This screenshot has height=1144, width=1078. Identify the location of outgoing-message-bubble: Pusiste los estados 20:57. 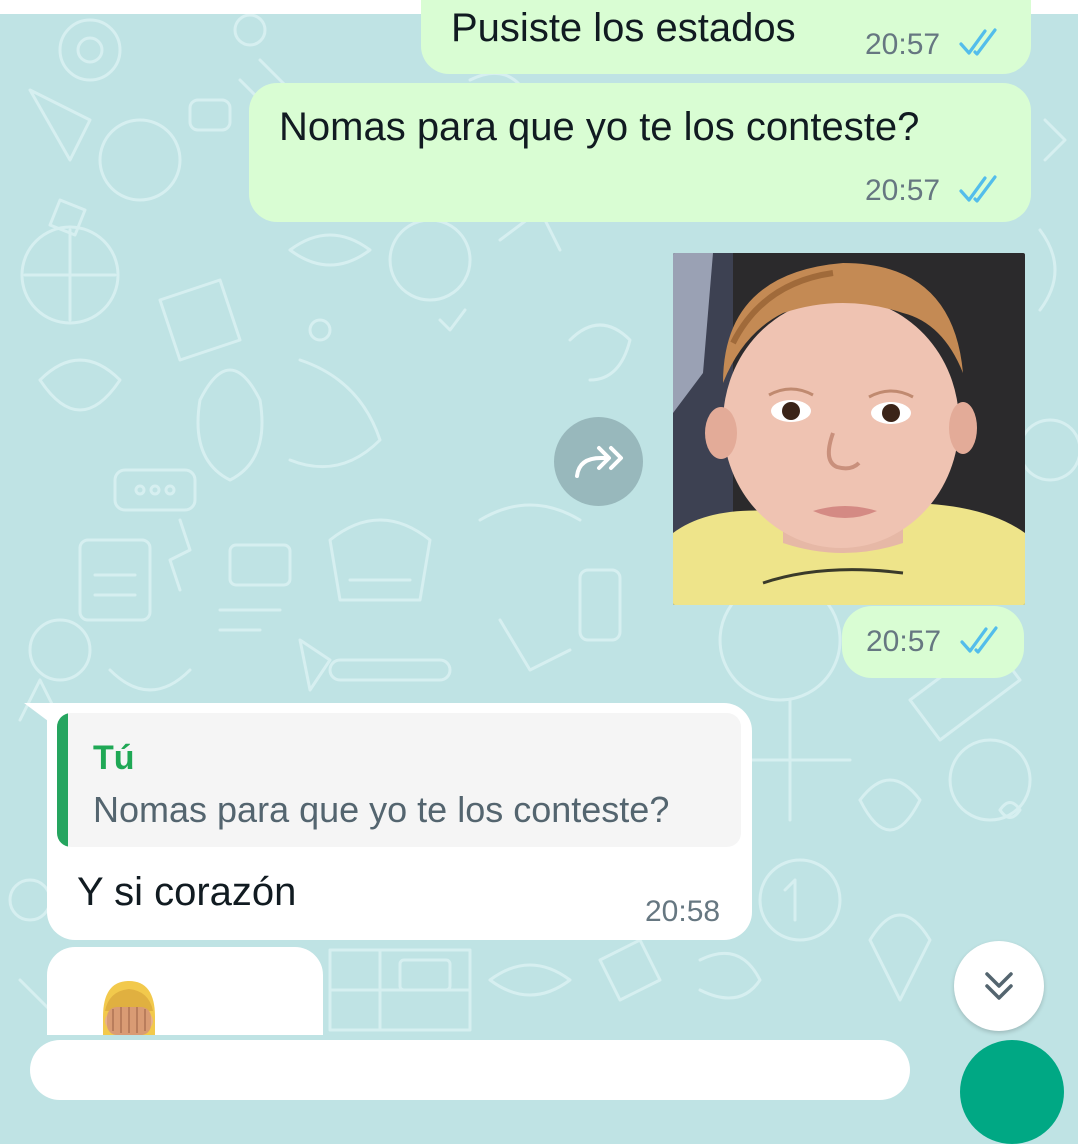
(726, 37).